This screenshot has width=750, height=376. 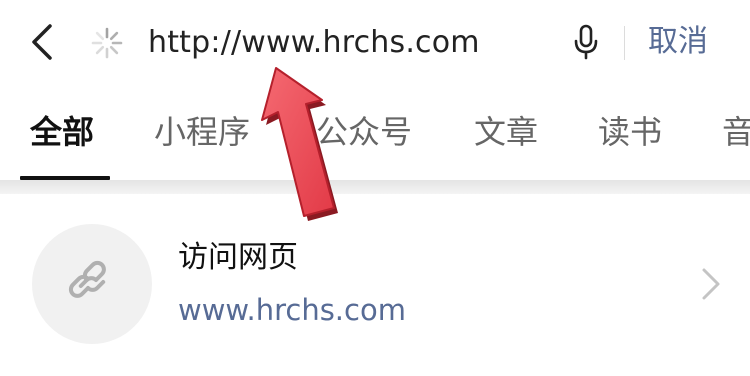 I want to click on back-button, so click(x=42, y=42).